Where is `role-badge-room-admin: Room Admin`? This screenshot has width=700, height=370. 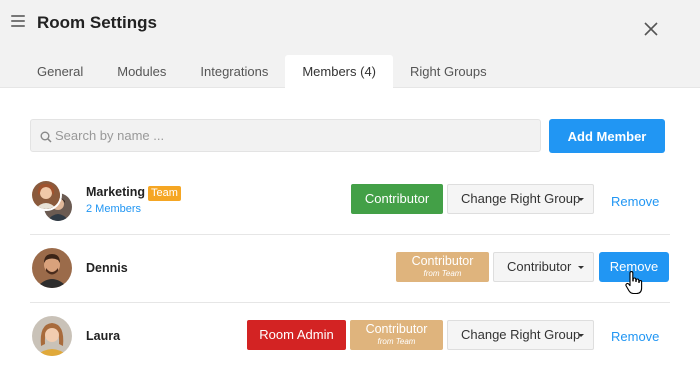
role-badge-room-admin: Room Admin is located at coordinates (296, 335).